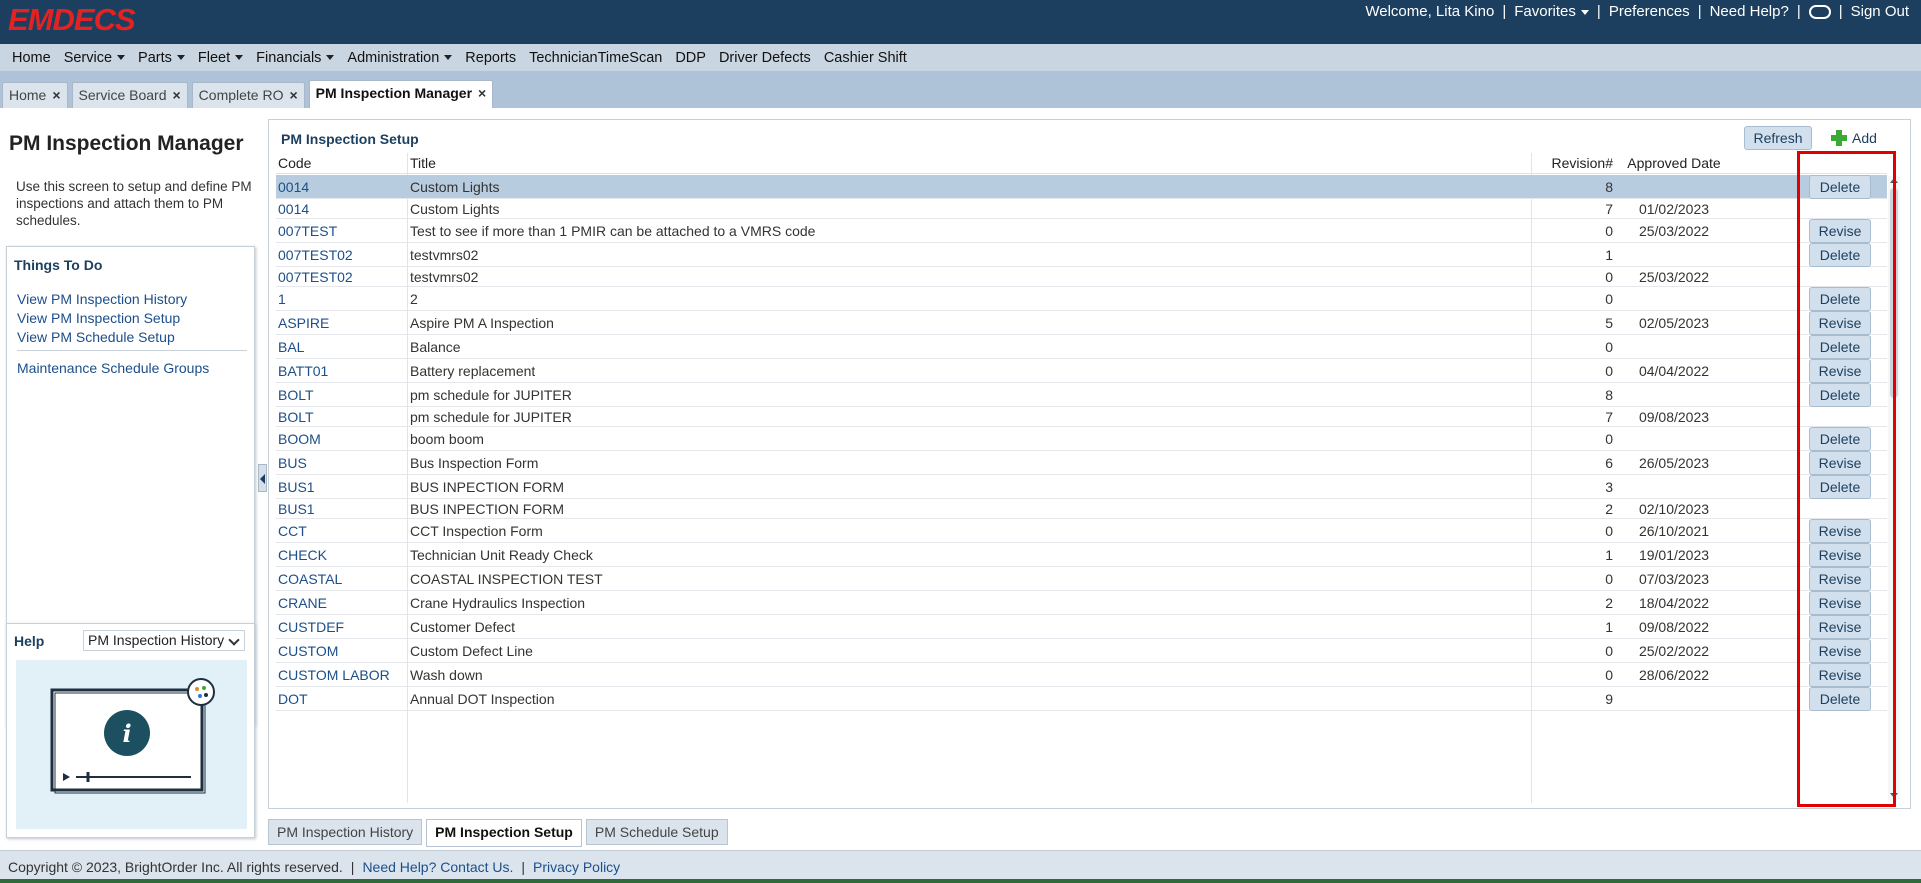 The width and height of the screenshot is (1921, 883). Describe the element at coordinates (310, 579) in the screenshot. I see `cell-code: COASTAL` at that location.